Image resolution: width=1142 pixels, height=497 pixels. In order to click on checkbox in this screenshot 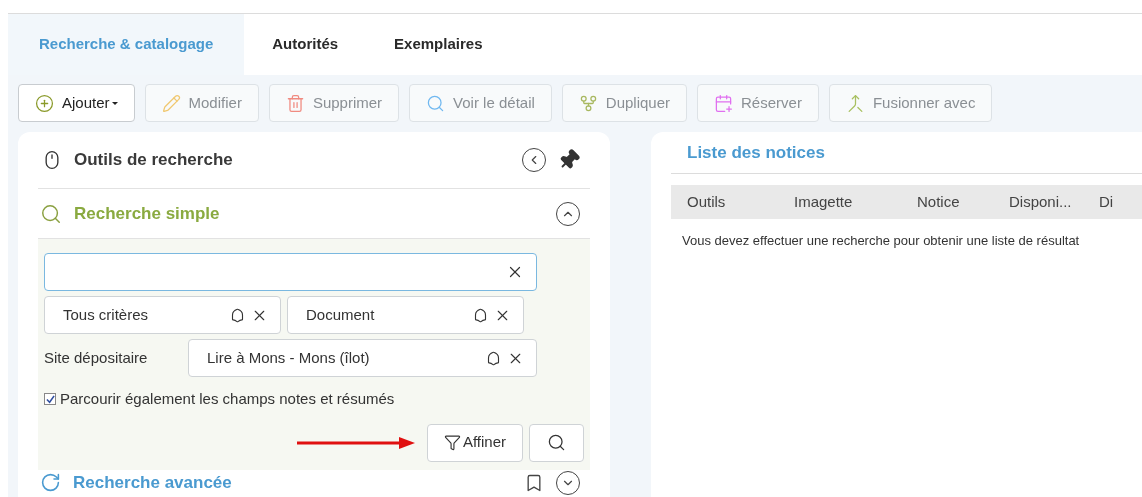, I will do `click(50, 399)`.